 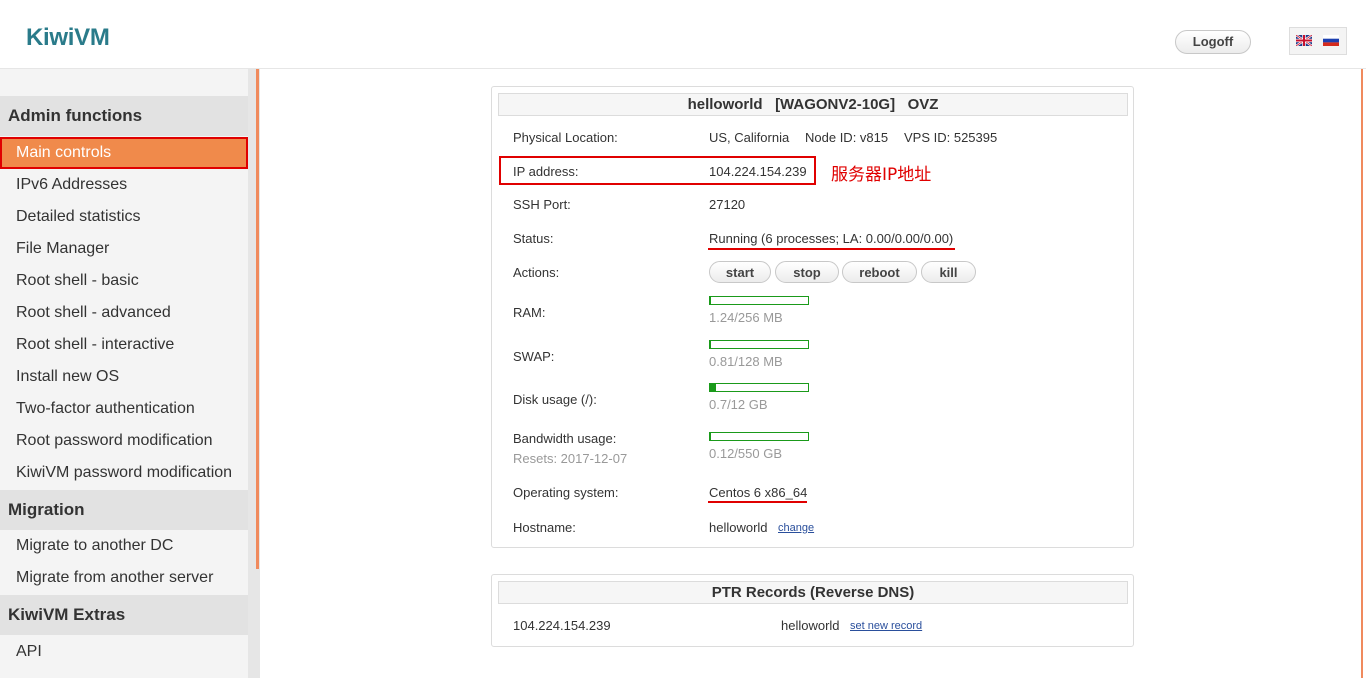 I want to click on sidebar-item-root-password: Root password modification, so click(x=124, y=441).